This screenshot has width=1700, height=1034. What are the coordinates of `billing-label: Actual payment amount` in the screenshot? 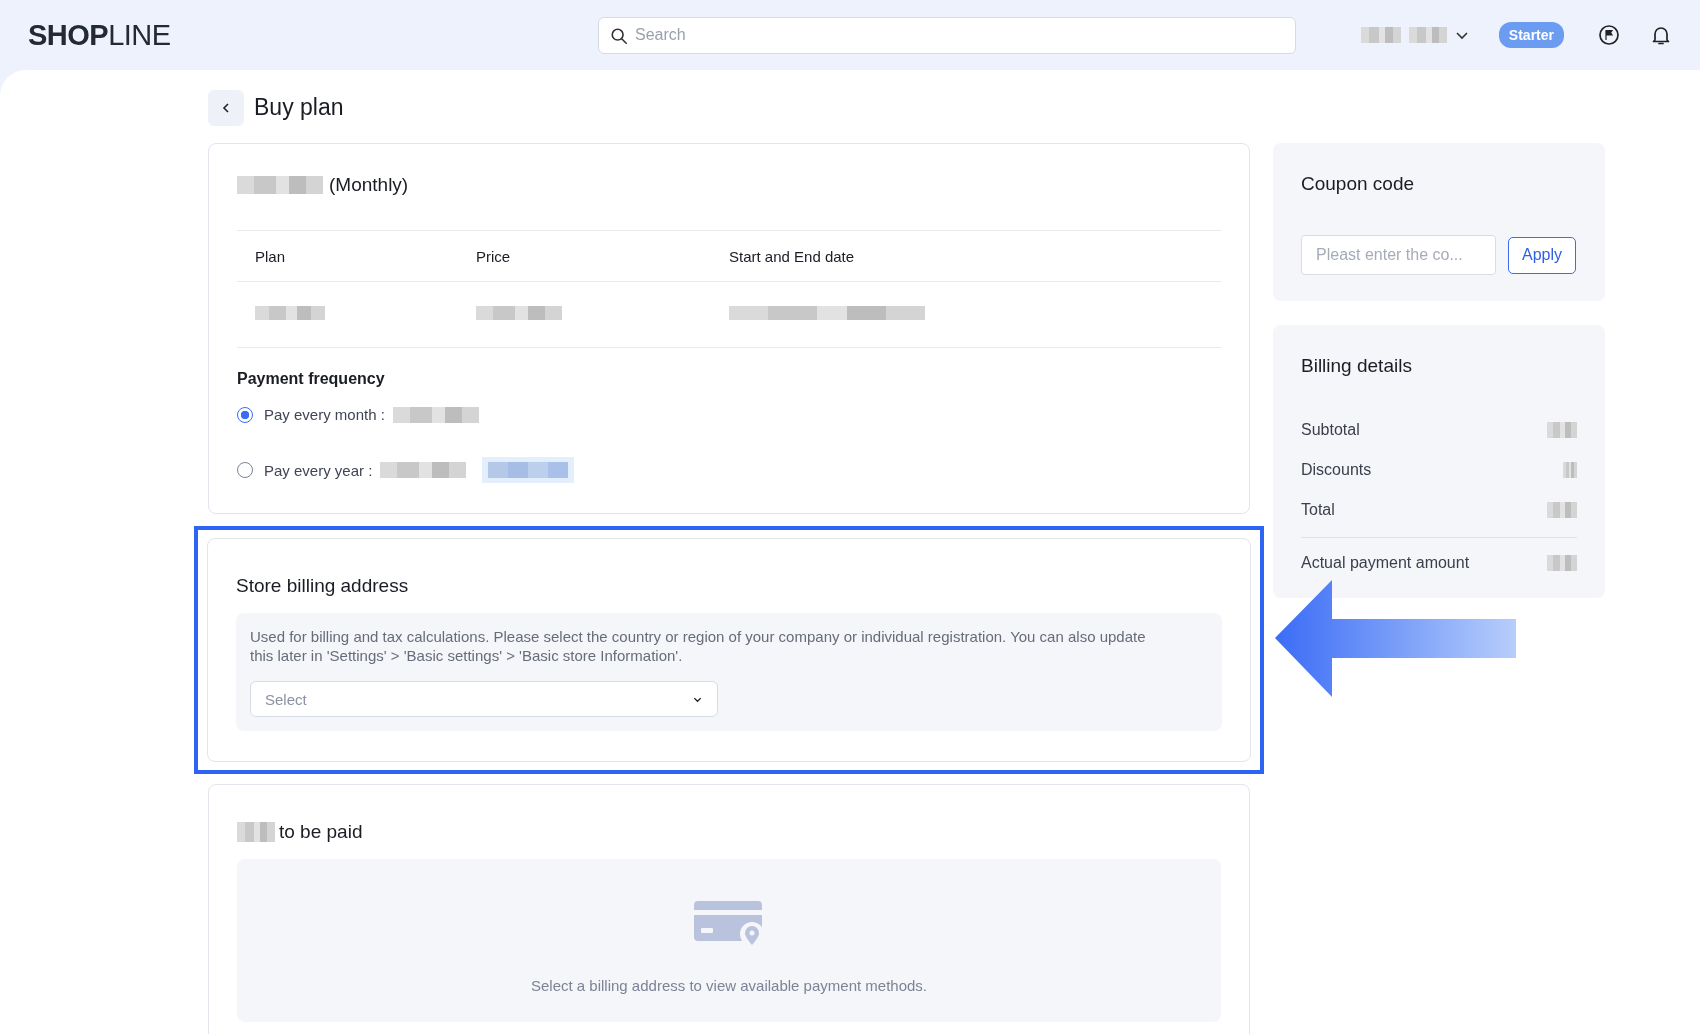 It's located at (1385, 563).